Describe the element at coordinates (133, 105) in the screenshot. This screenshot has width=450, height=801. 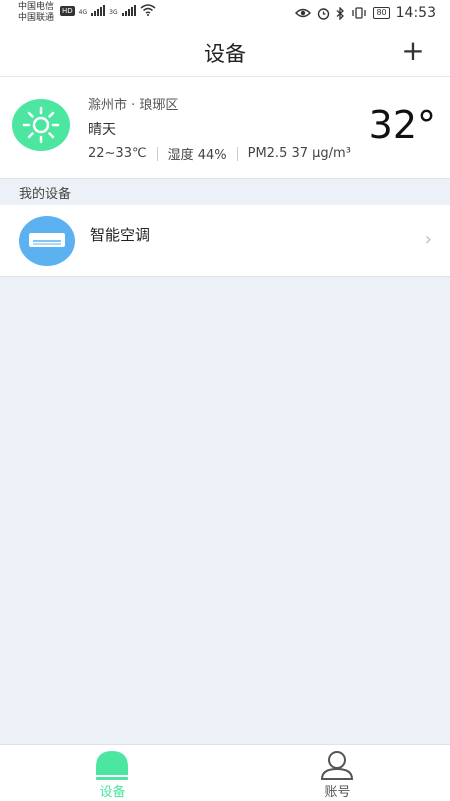
I see `weather-location: 滁州市 · 琅琊区` at that location.